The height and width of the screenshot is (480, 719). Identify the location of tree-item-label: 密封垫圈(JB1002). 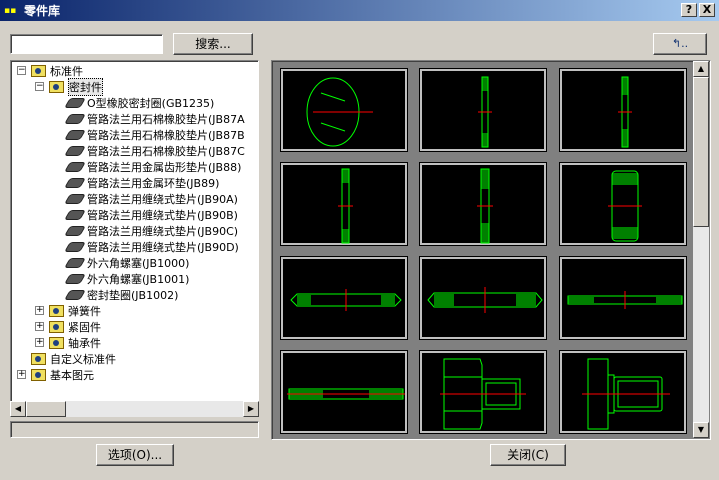
(133, 295).